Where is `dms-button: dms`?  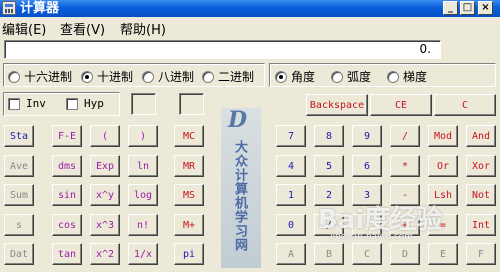
dms-button: dms is located at coordinates (67, 166).